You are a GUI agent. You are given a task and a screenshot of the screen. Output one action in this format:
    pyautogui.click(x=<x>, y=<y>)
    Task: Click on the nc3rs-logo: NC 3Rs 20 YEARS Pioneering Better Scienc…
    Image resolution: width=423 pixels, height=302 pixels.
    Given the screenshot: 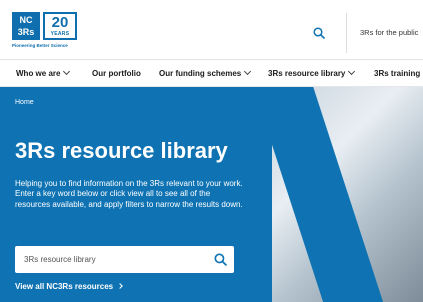 What is the action you would take?
    pyautogui.click(x=45, y=31)
    